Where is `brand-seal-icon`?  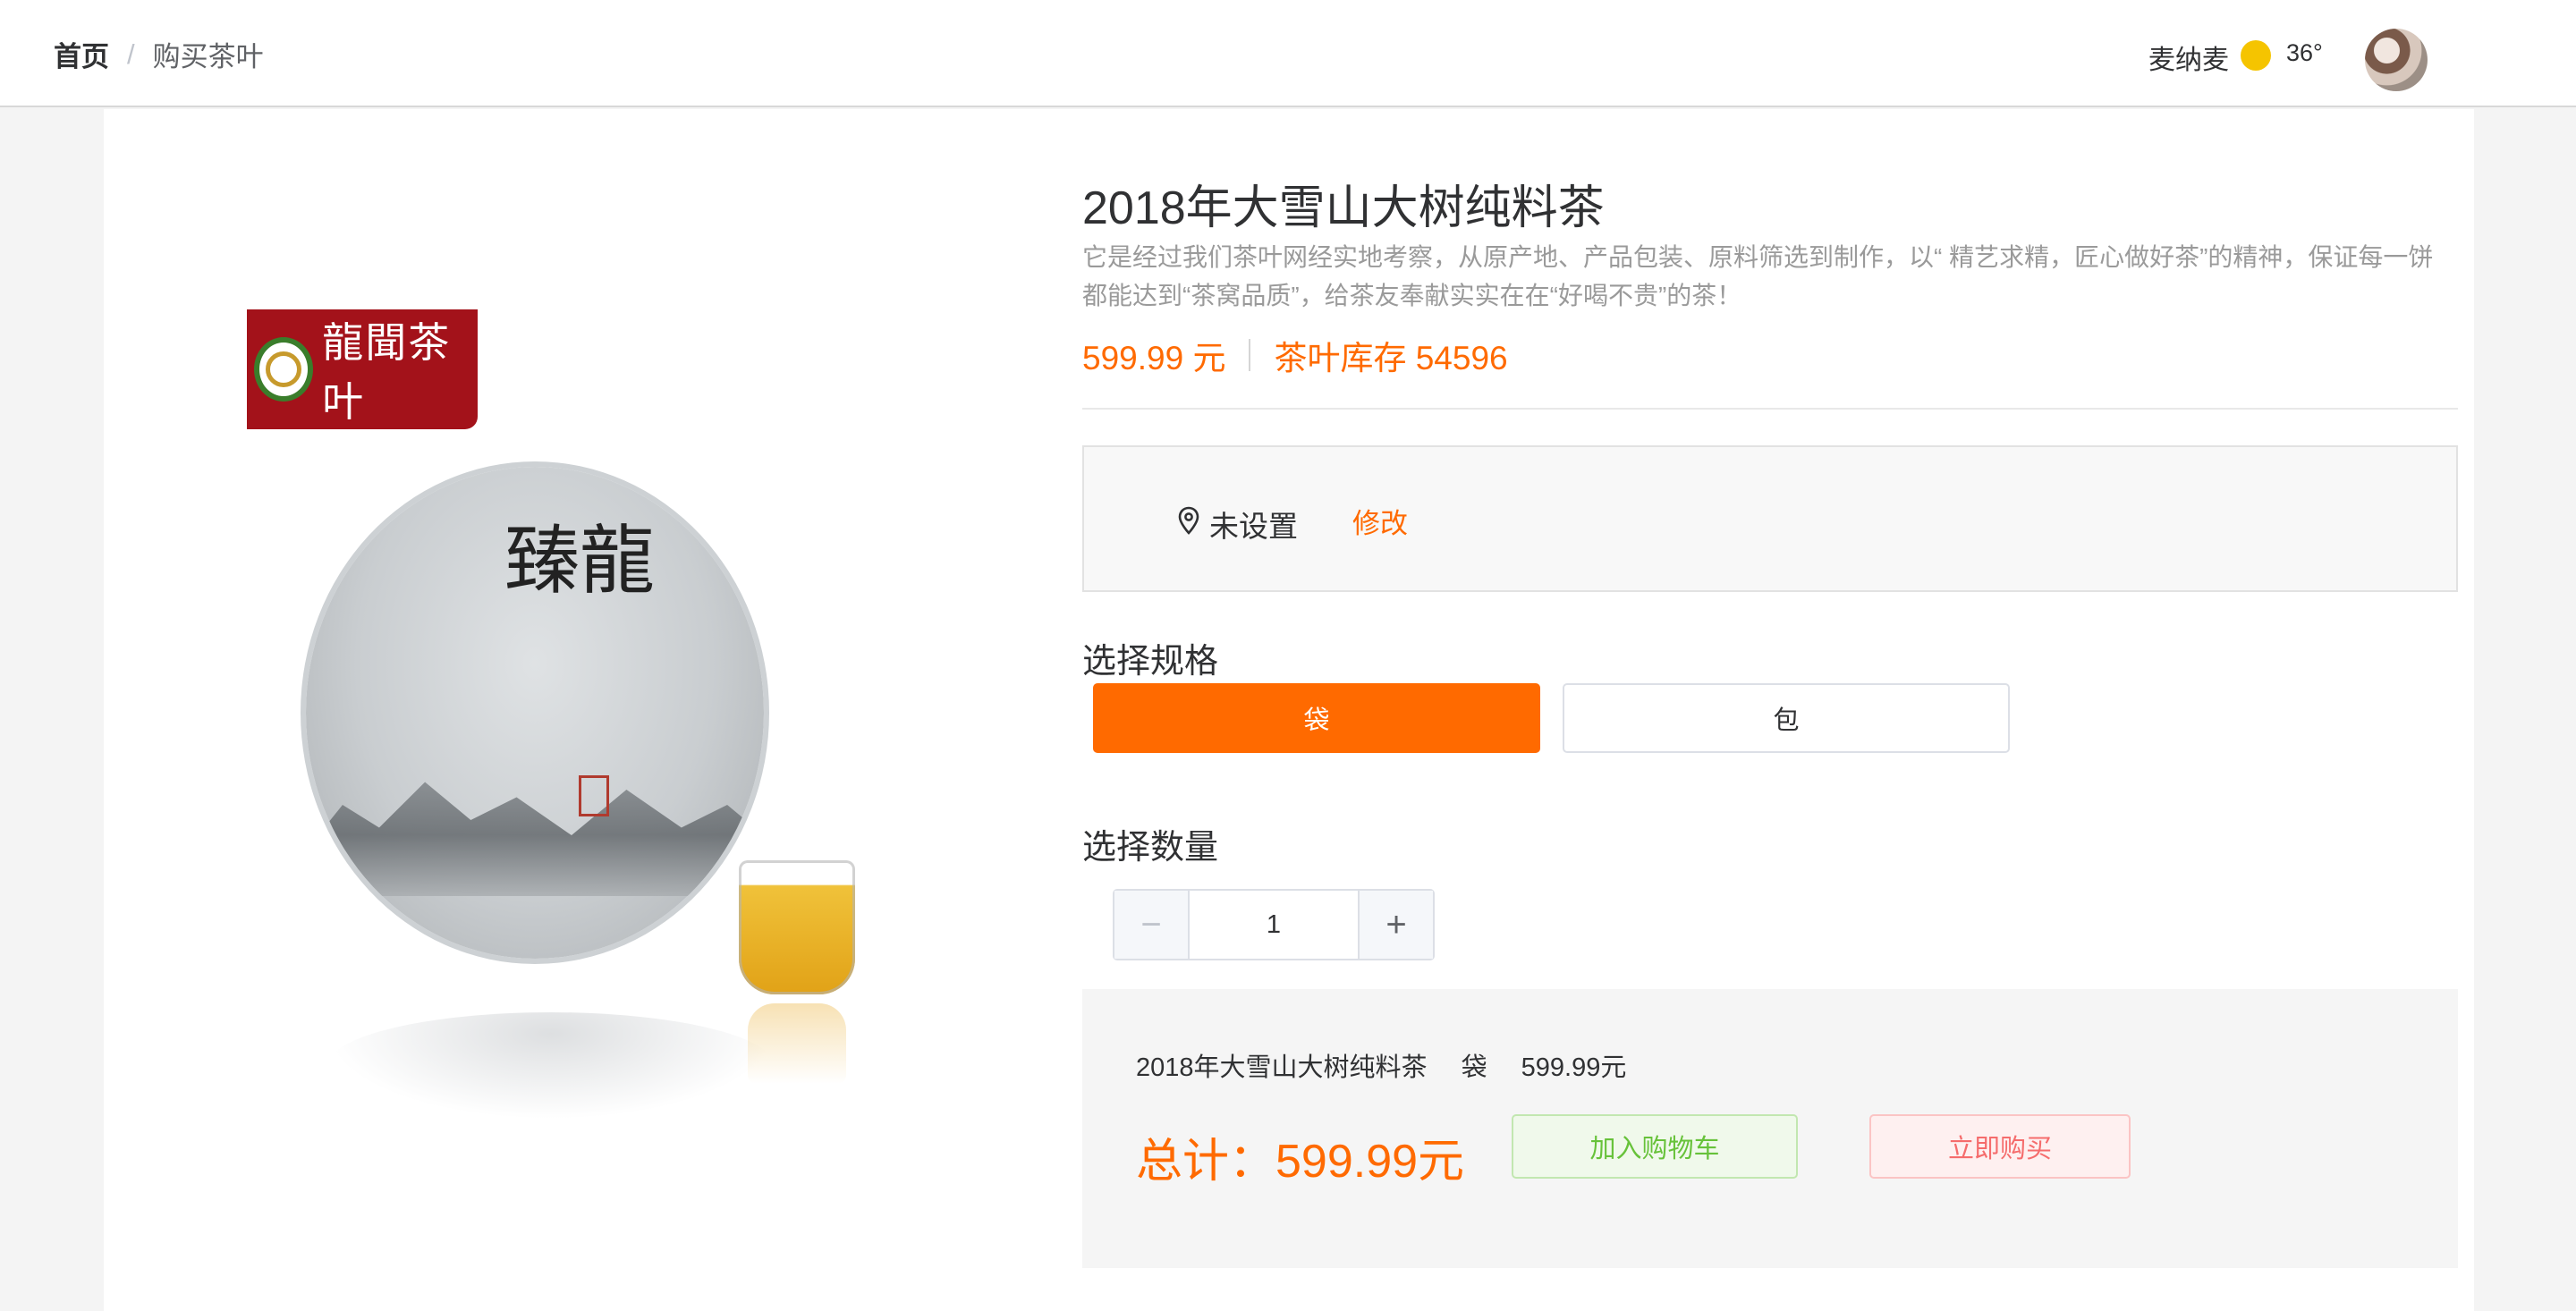 brand-seal-icon is located at coordinates (284, 369).